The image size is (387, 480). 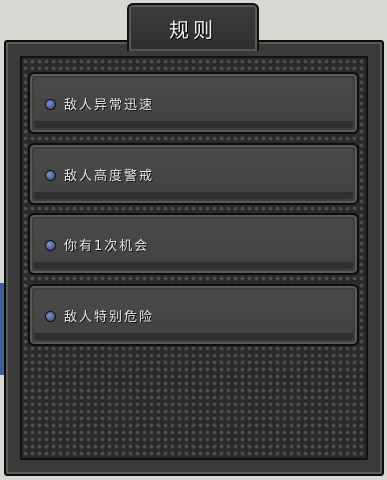 What do you see at coordinates (193, 29) in the screenshot?
I see `panel-title: 规则` at bounding box center [193, 29].